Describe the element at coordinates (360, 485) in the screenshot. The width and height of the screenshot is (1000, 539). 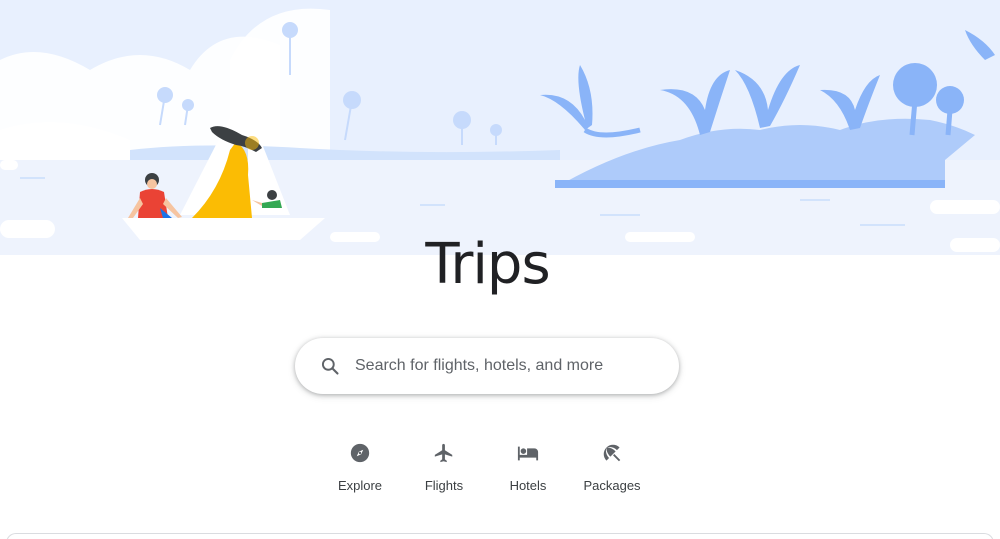
I see `explore-label: Explore` at that location.